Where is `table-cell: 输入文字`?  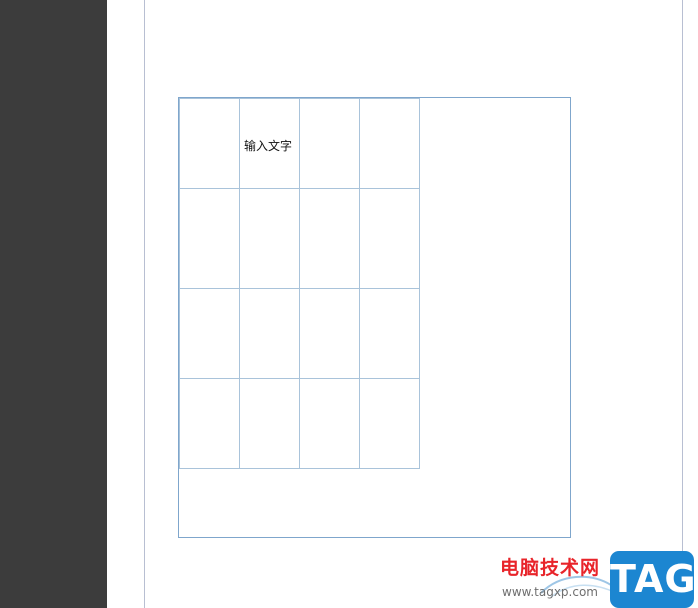
table-cell: 输入文字 is located at coordinates (269, 143).